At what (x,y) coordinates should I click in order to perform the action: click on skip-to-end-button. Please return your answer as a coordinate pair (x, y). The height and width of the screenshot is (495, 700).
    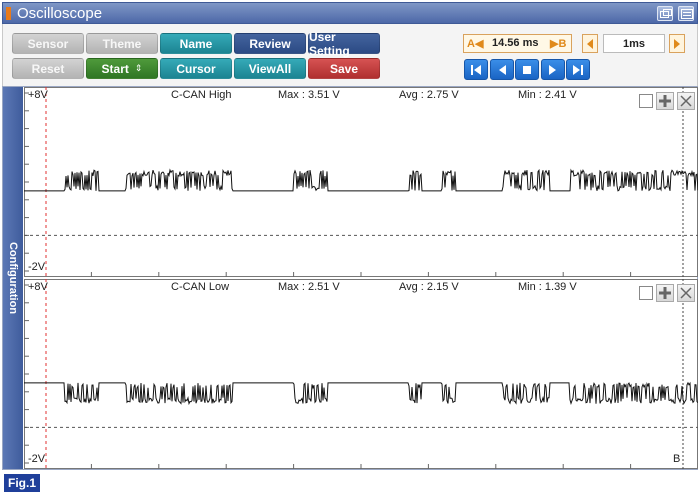
    Looking at the image, I should click on (578, 69).